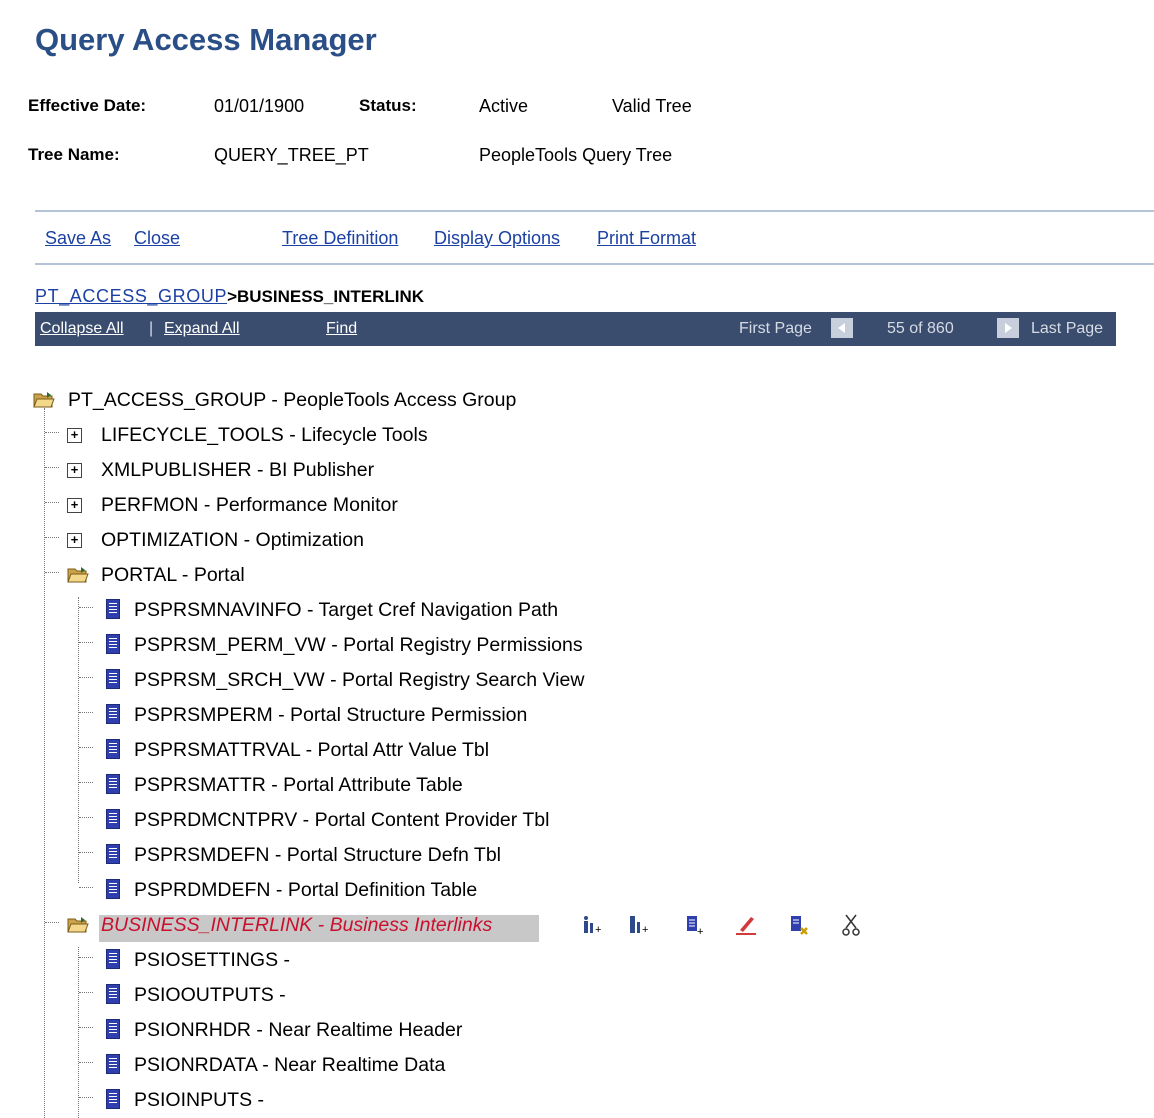  Describe the element at coordinates (297, 925) in the screenshot. I see `tree-group-label: BUSINESS_INTERLINK - Business Interlinks` at that location.